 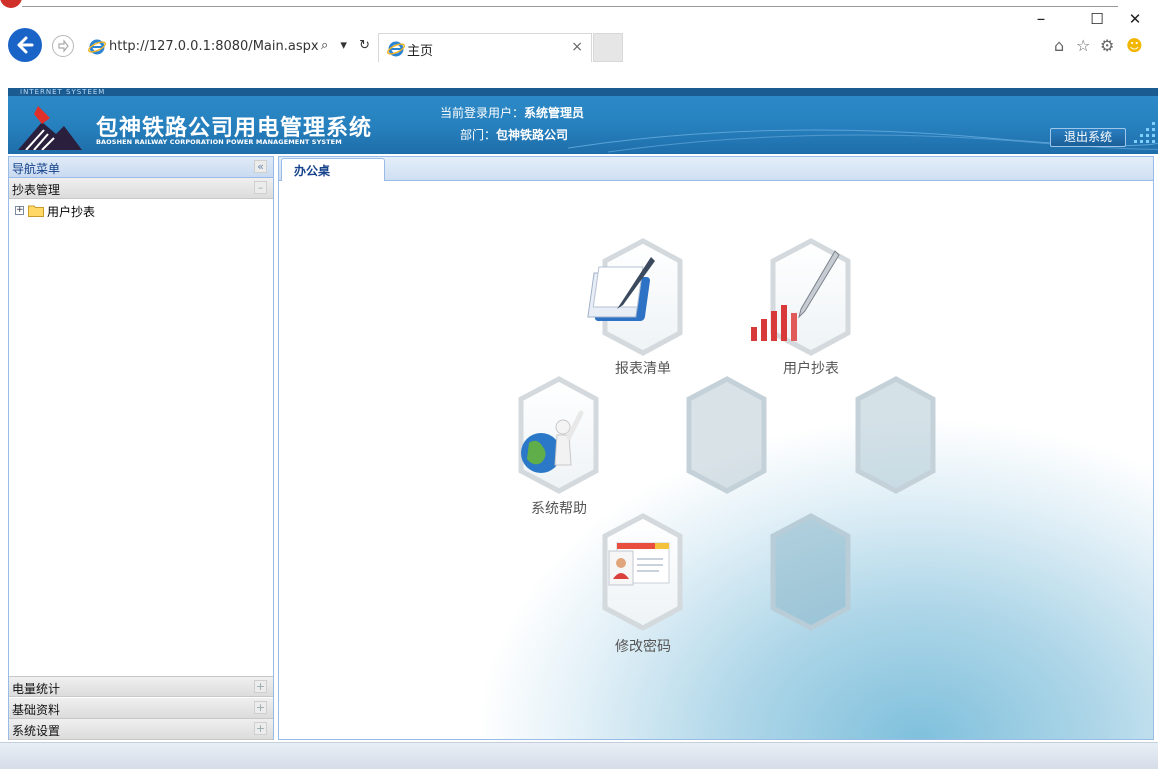 I want to click on folder-icon, so click(x=36, y=211).